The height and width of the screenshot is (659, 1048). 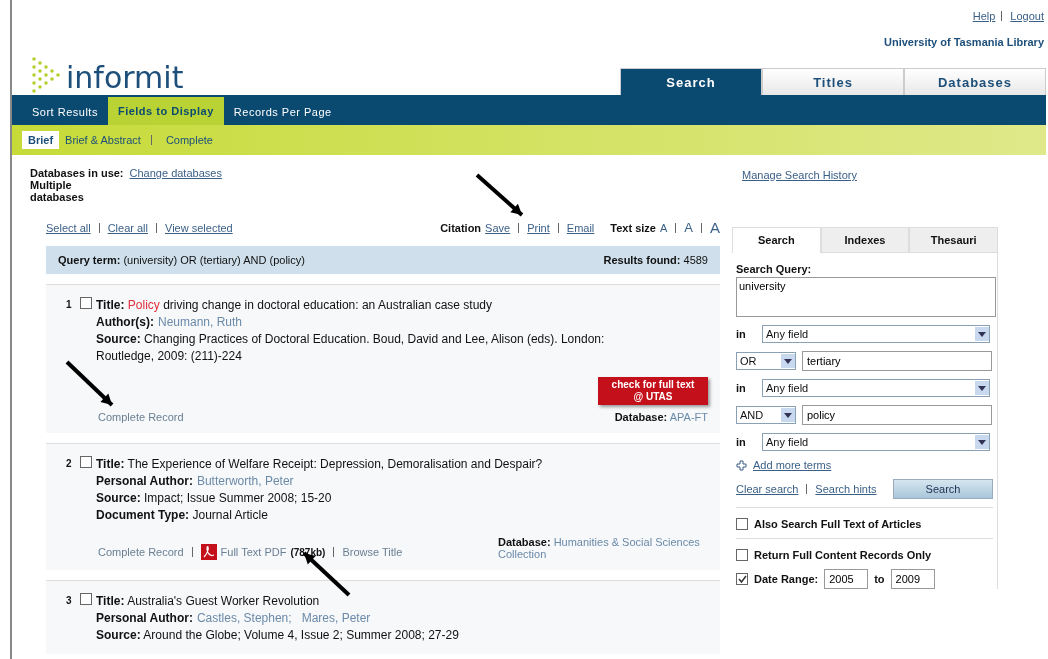 I want to click on main-tab: Search, so click(x=691, y=81).